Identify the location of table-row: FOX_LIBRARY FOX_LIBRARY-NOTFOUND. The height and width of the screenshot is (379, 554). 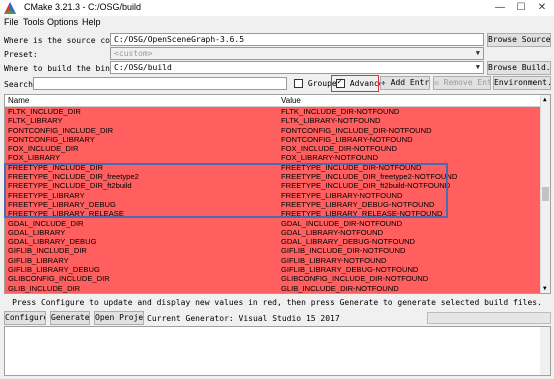
(273, 158).